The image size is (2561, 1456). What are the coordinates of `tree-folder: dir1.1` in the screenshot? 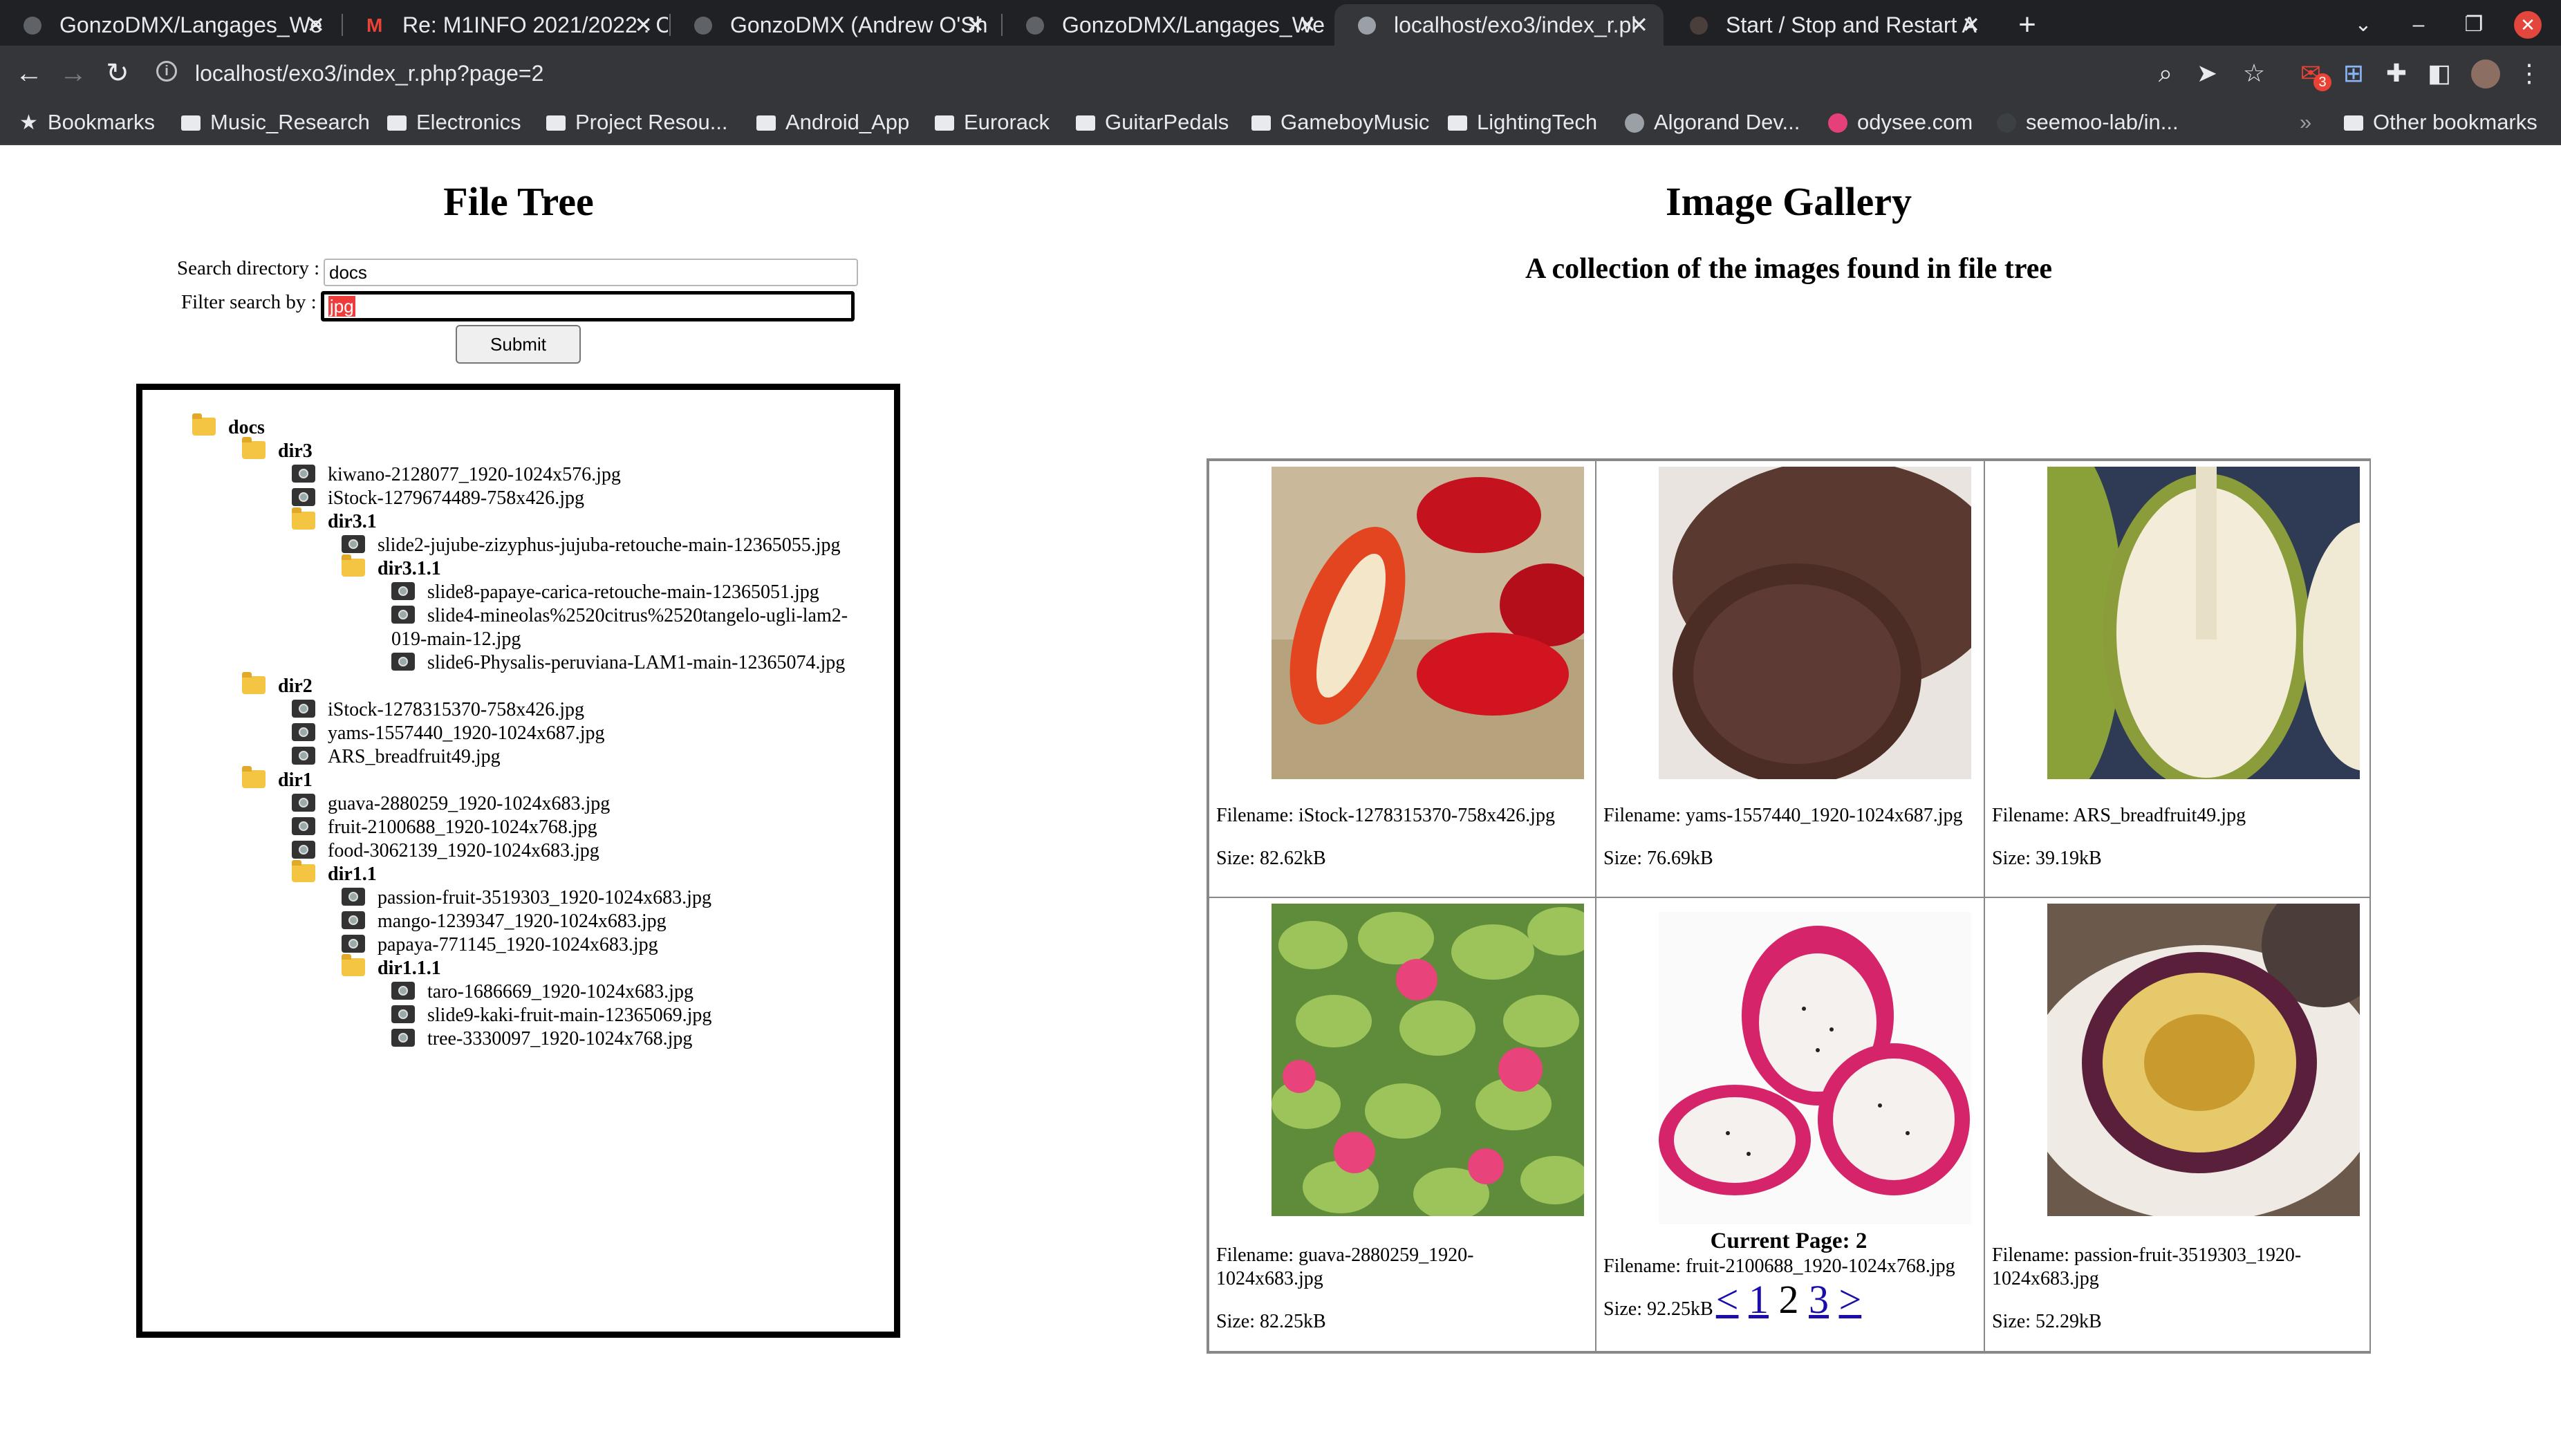 It's located at (334, 873).